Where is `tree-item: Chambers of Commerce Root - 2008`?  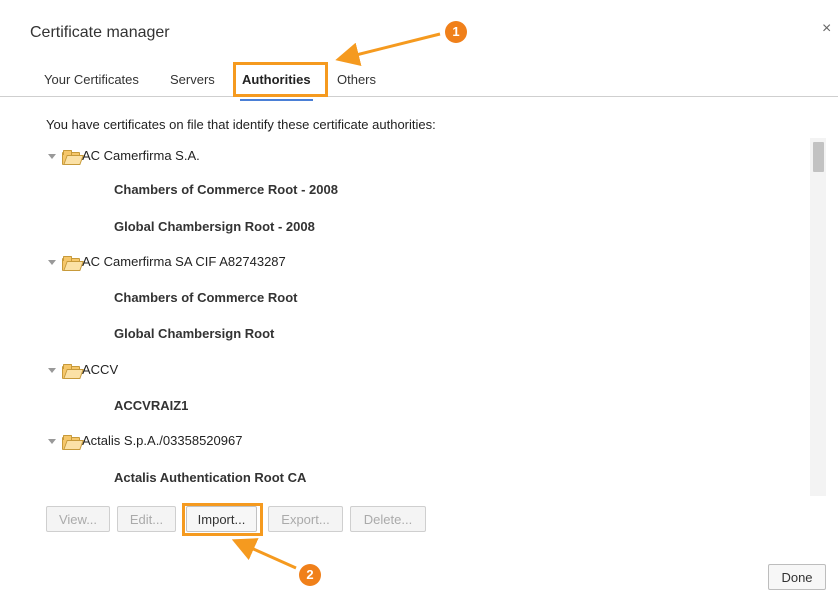 tree-item: Chambers of Commerce Root - 2008 is located at coordinates (226, 190).